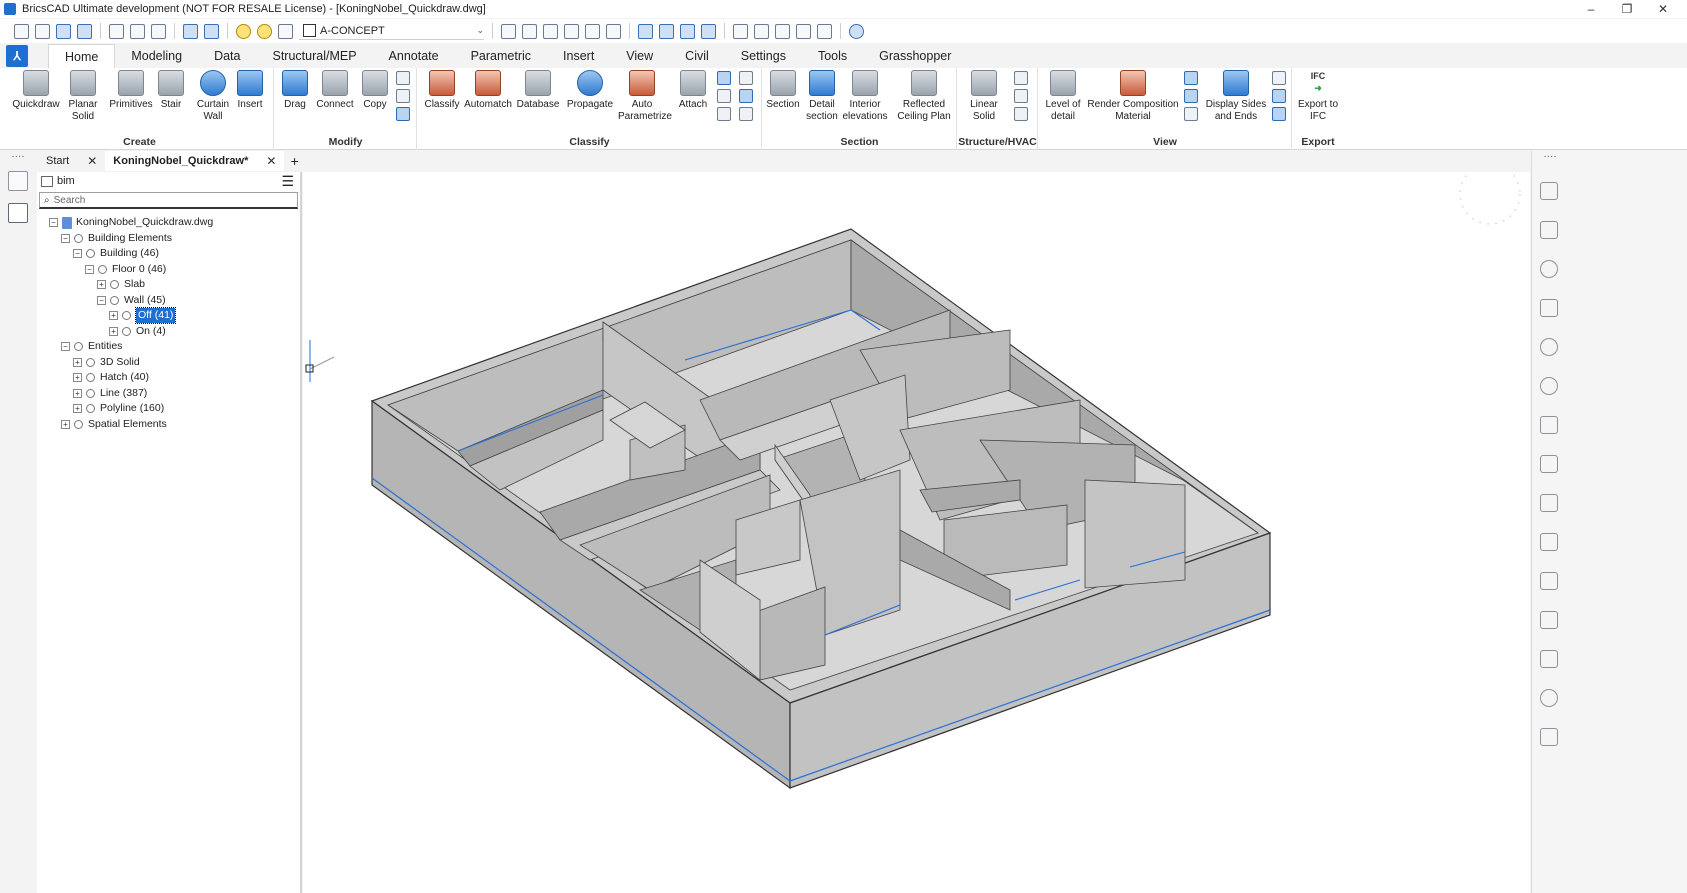 The width and height of the screenshot is (1687, 893). Describe the element at coordinates (391, 31) in the screenshot. I see `layer-dropdown: A-CONCEPT ⌄` at that location.